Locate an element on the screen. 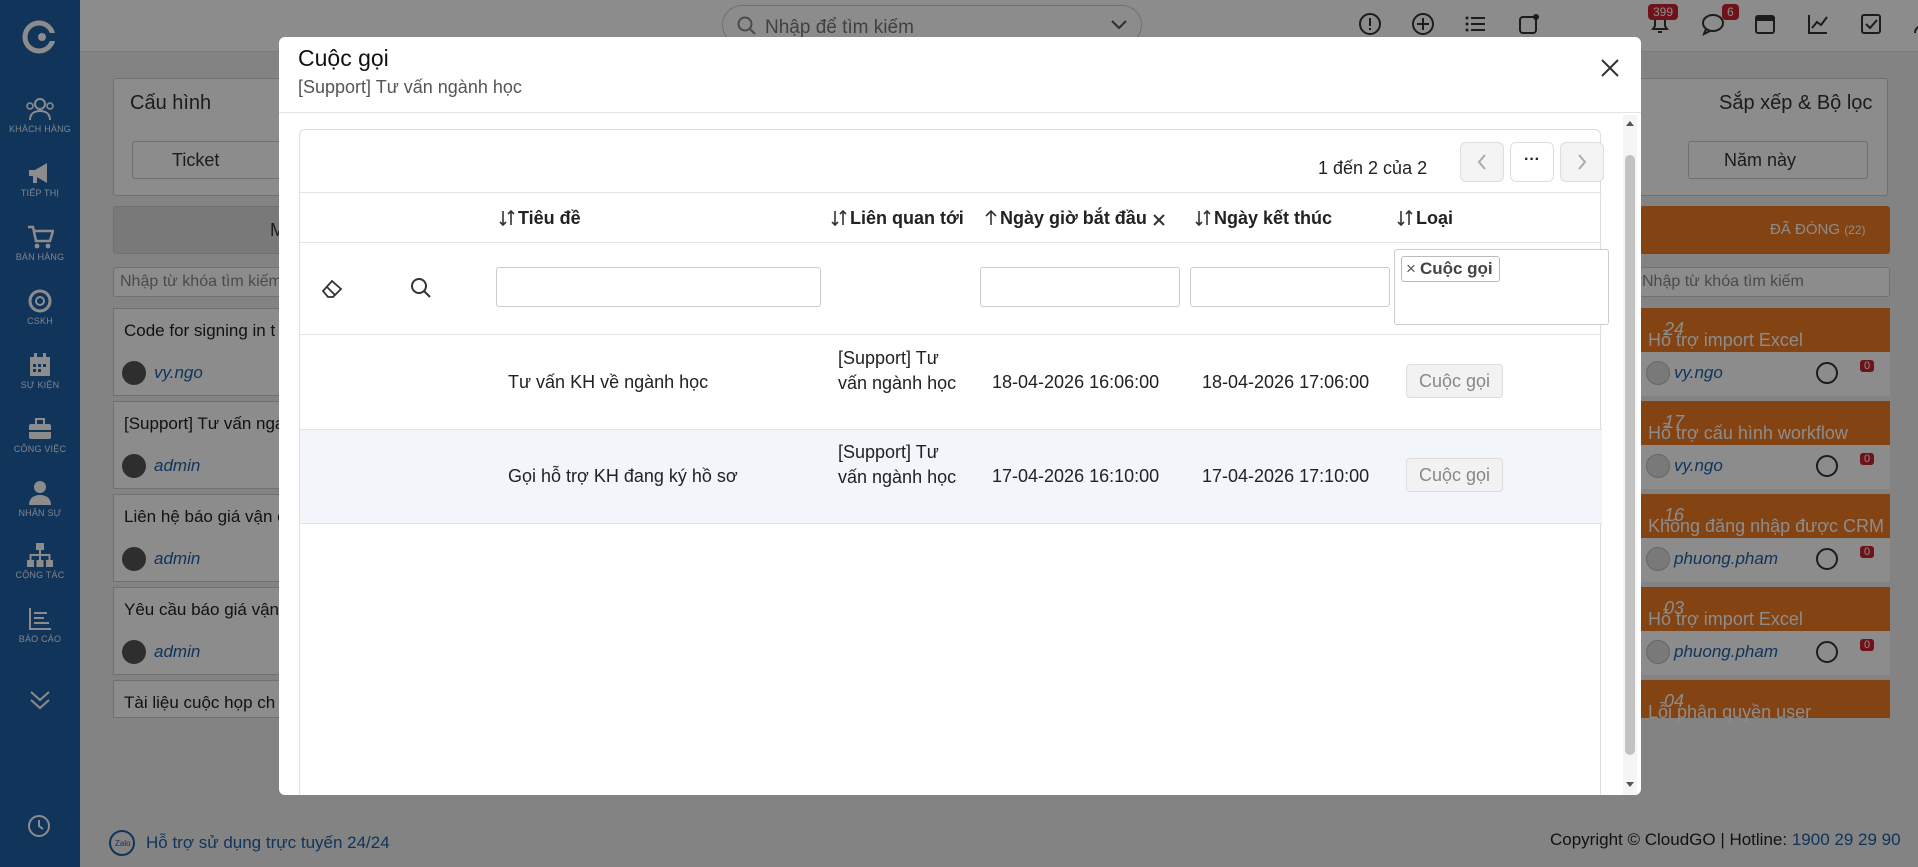 The image size is (1918, 867). next-page-button is located at coordinates (1582, 162).